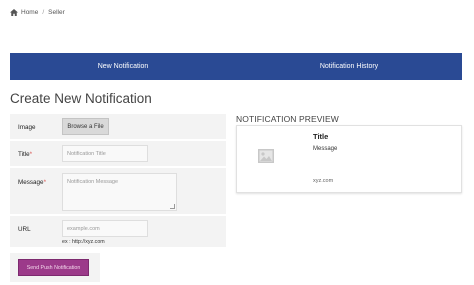  What do you see at coordinates (27, 127) in the screenshot?
I see `image-label: Image` at bounding box center [27, 127].